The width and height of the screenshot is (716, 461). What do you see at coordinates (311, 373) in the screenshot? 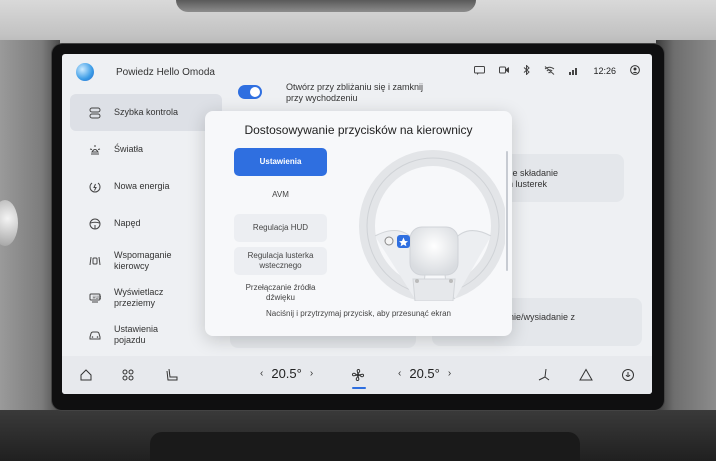
I see `temp-left-increase: ›` at bounding box center [311, 373].